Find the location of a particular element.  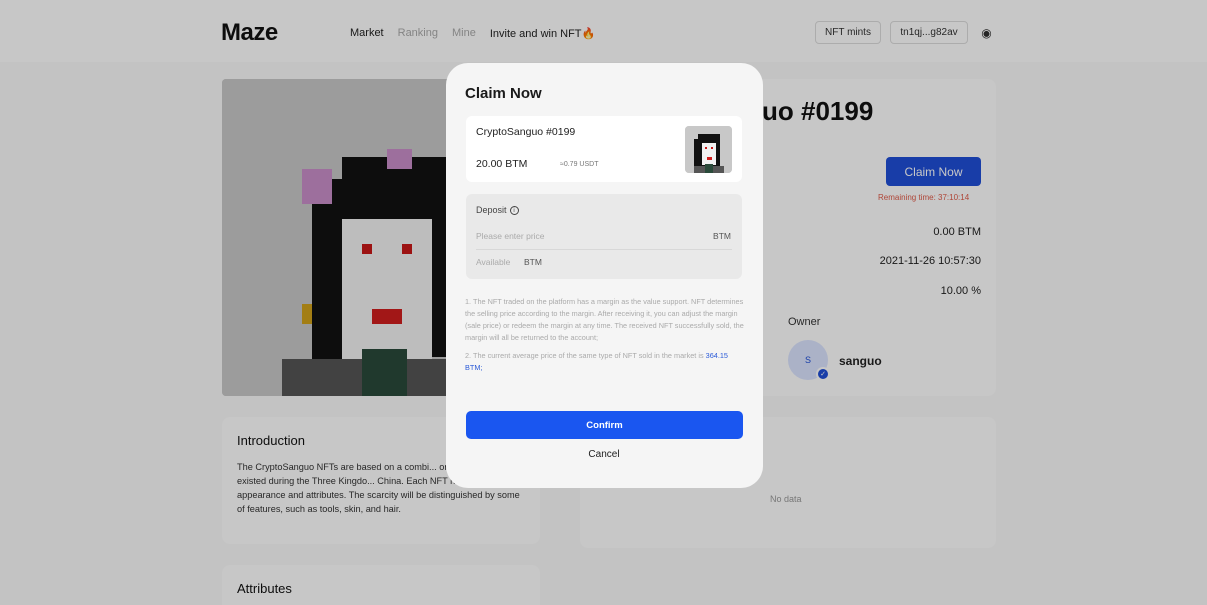

deposit-section: Depositi BTM Available BTM is located at coordinates (604, 236).